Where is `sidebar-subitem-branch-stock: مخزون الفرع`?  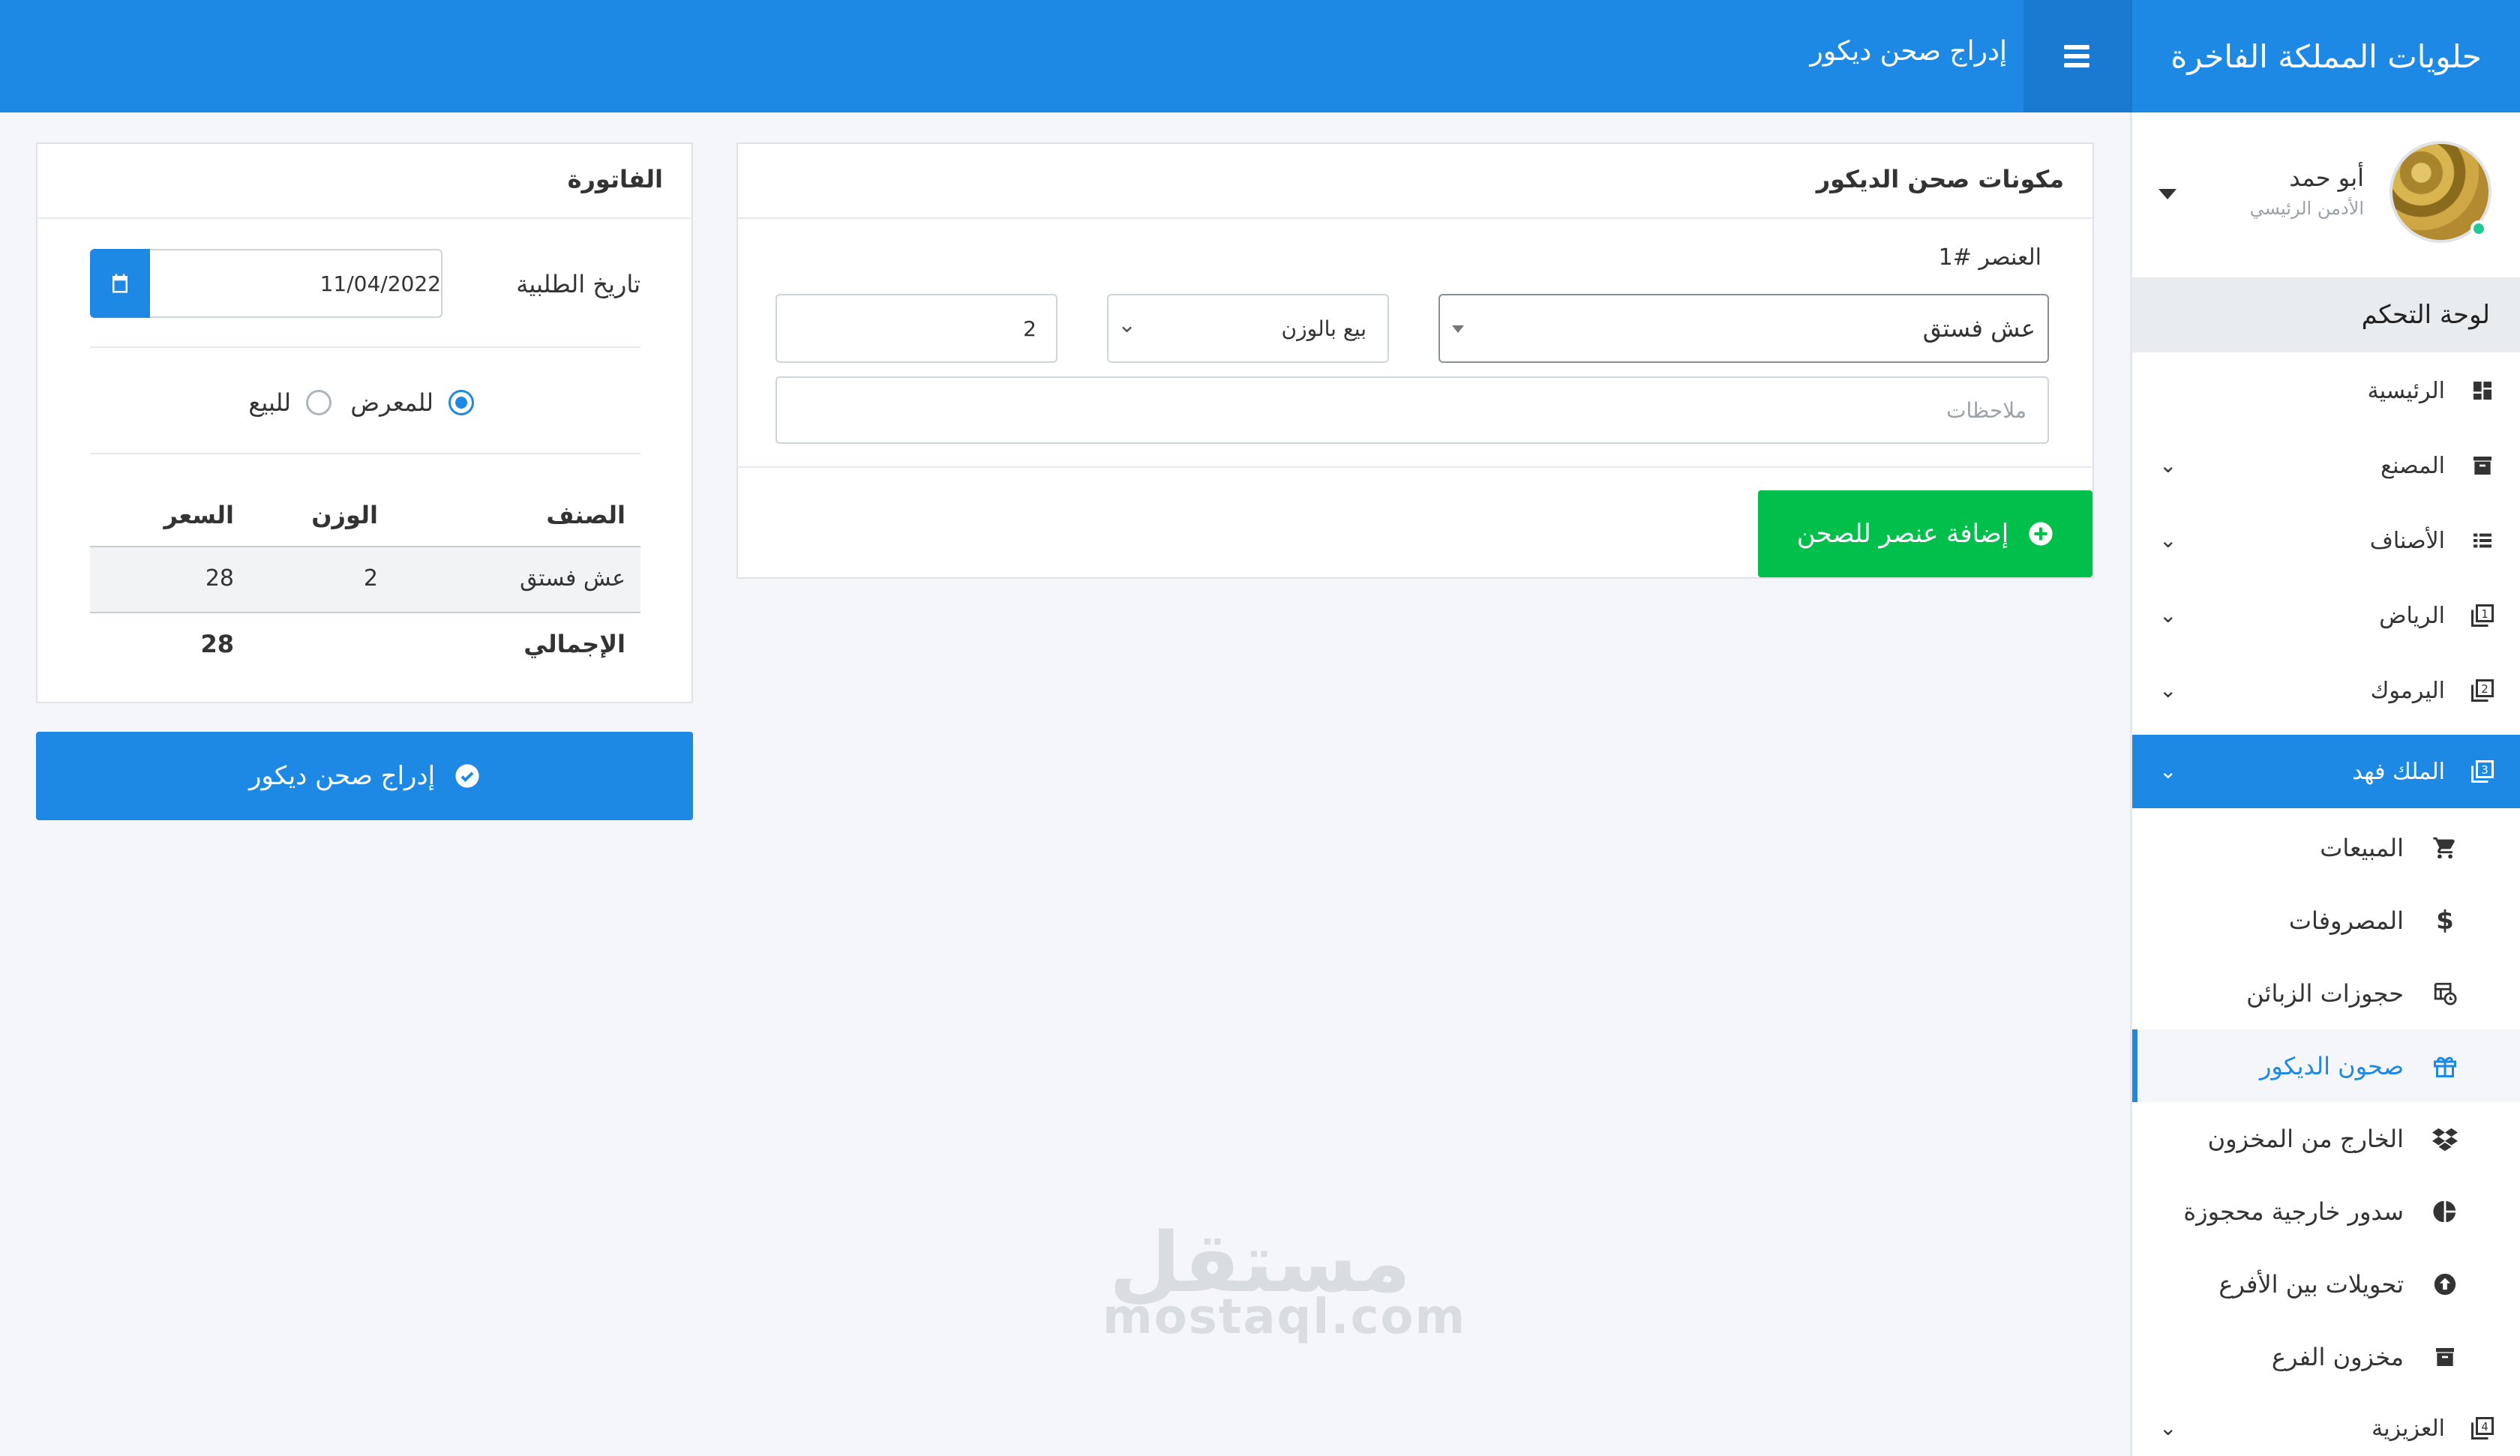
sidebar-subitem-branch-stock: مخزون الفرع is located at coordinates (2326, 1356).